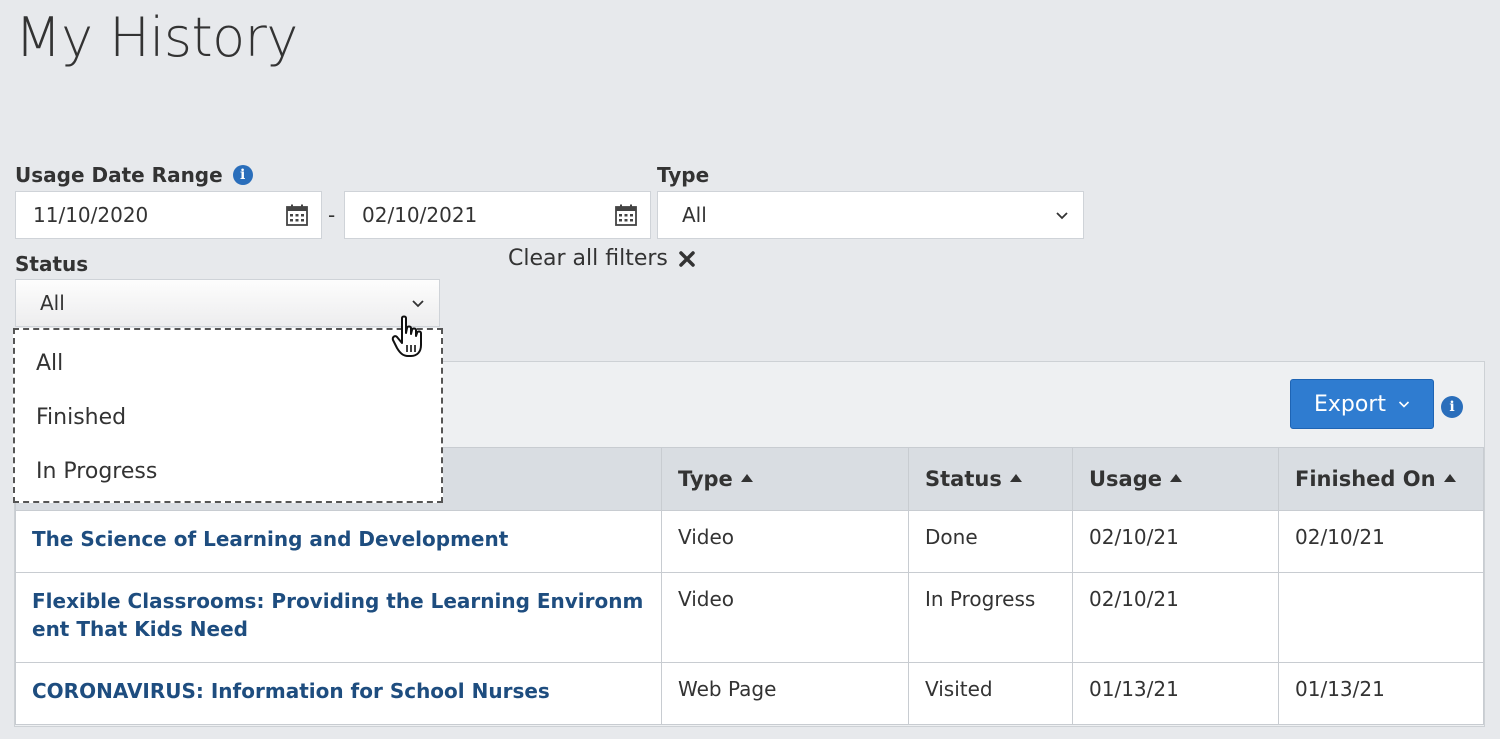 The height and width of the screenshot is (739, 1500). Describe the element at coordinates (228, 363) in the screenshot. I see `dropdown-option-all: All` at that location.